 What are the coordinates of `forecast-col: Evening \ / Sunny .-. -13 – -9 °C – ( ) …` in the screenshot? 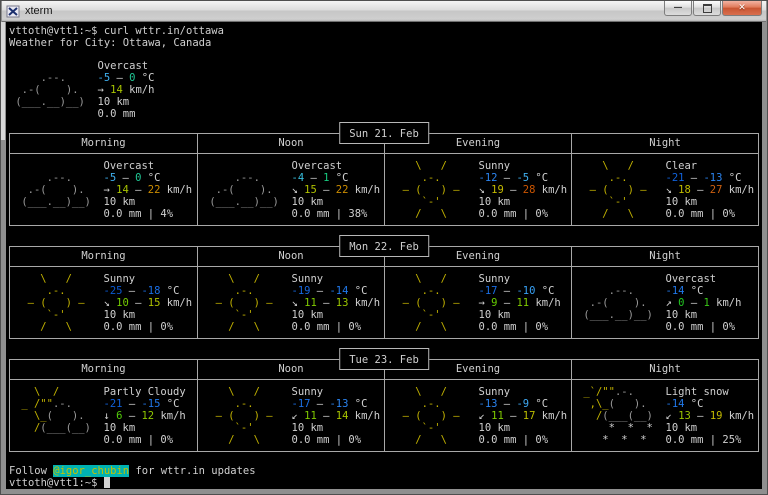 It's located at (477, 405).